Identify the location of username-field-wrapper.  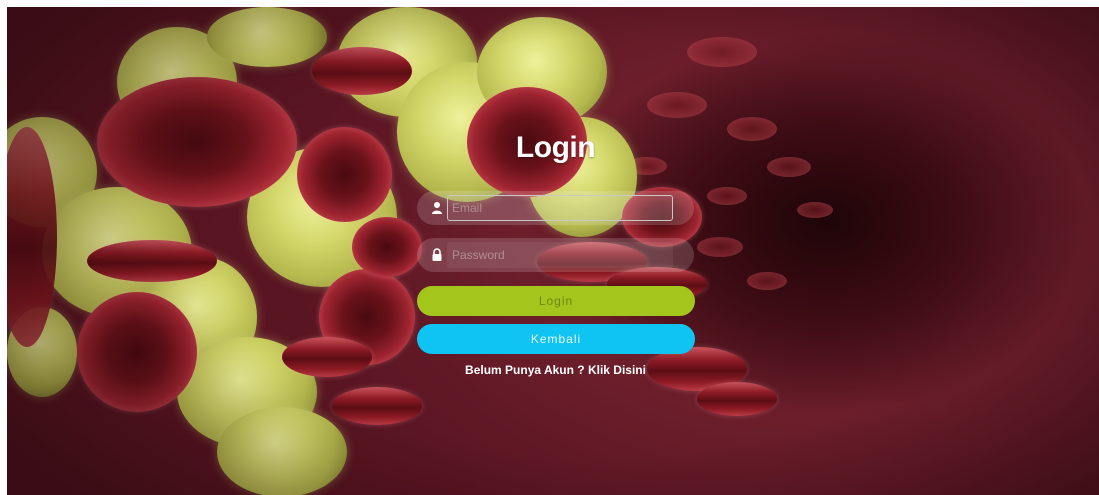
(555, 208).